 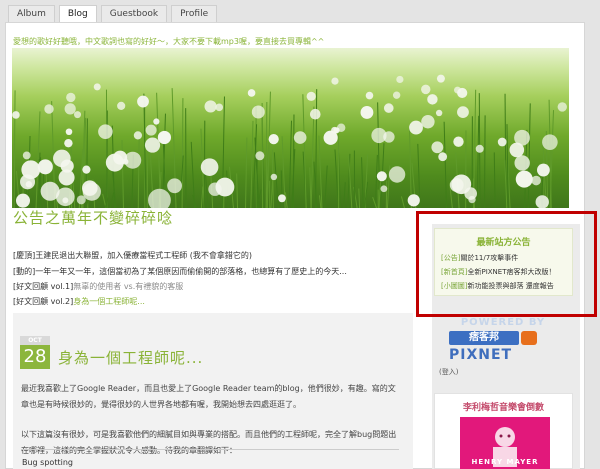 What do you see at coordinates (448, 372) in the screenshot?
I see `login-link: (登入)` at bounding box center [448, 372].